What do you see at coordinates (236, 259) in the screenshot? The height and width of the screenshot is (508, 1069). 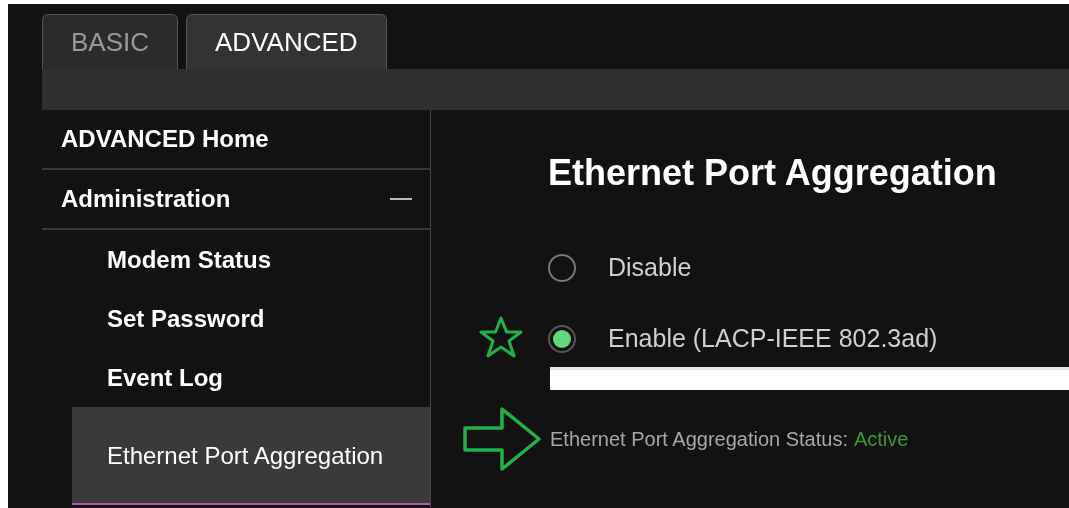 I see `sidebar-subitem: Modem Status` at bounding box center [236, 259].